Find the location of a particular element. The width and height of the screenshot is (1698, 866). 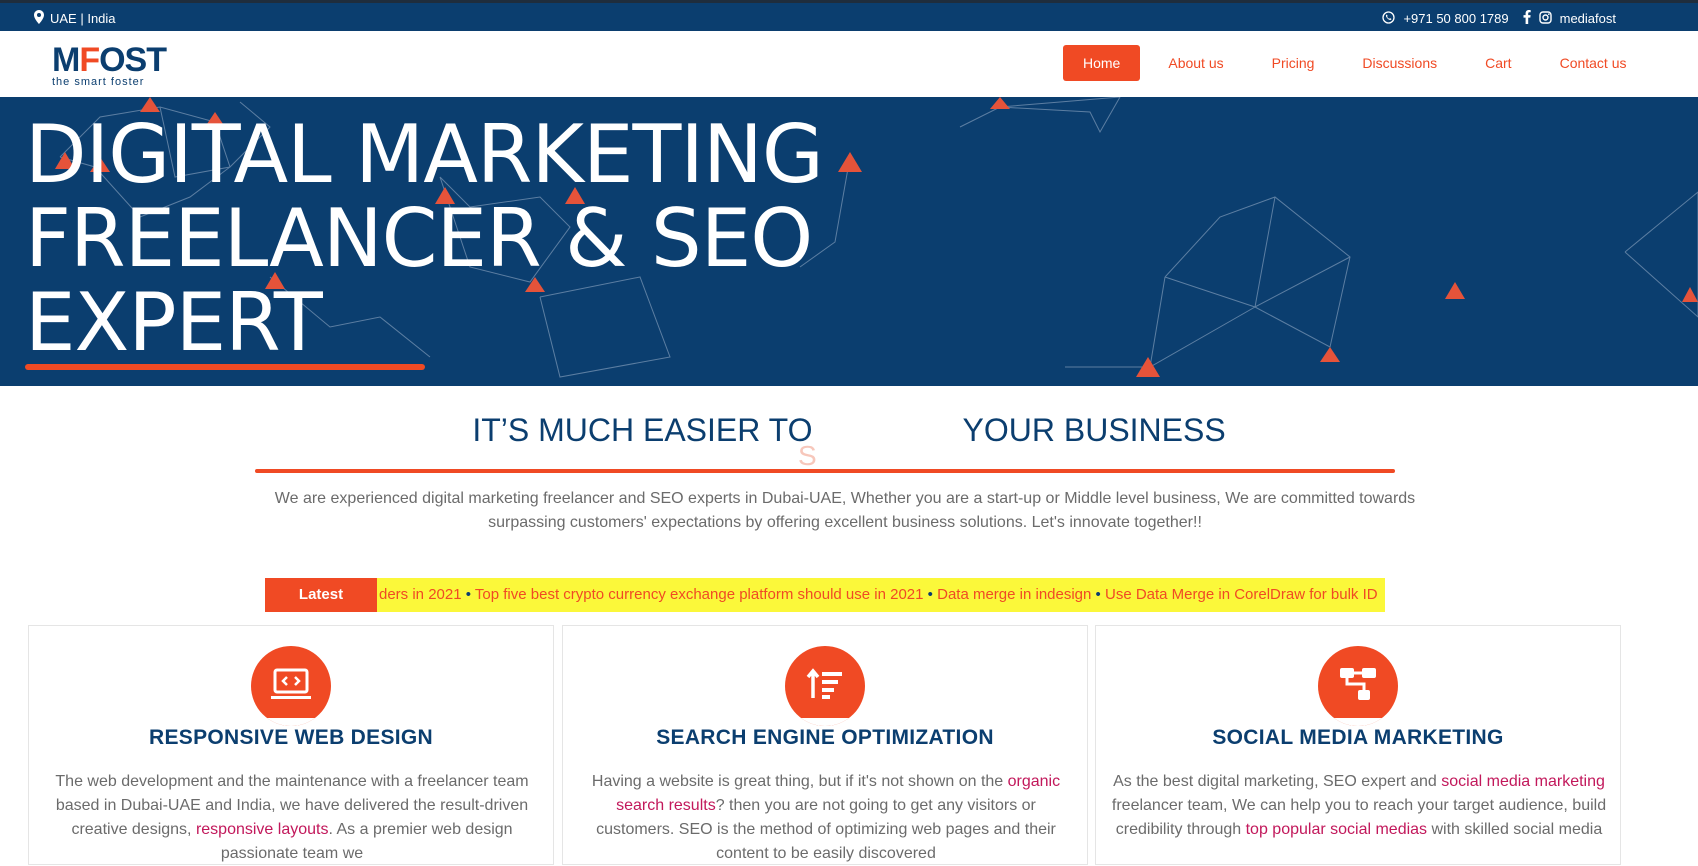

contact-info: +971 50 800 1789 mediafost is located at coordinates (1499, 18).